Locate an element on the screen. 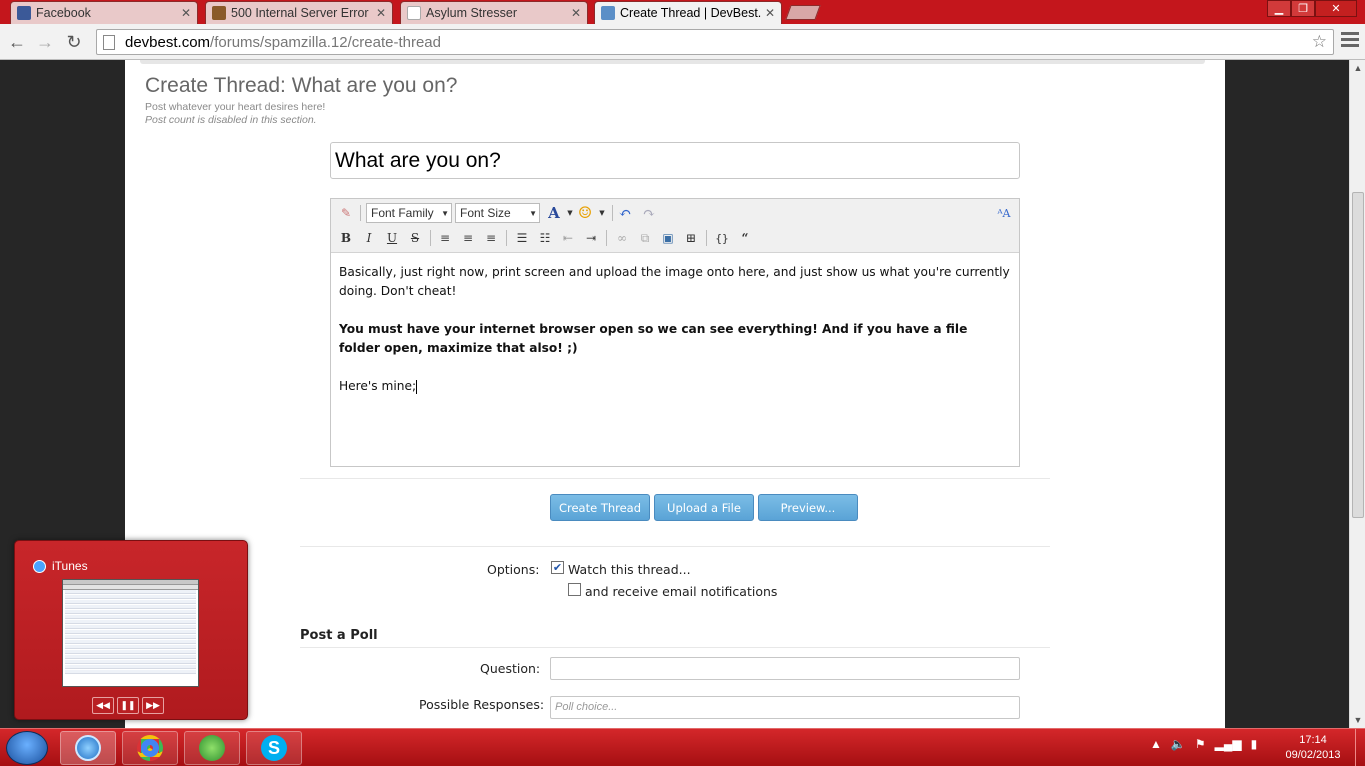 Image resolution: width=1365 pixels, height=766 pixels. page-scrollbar: ▲ ▼ is located at coordinates (1357, 394).